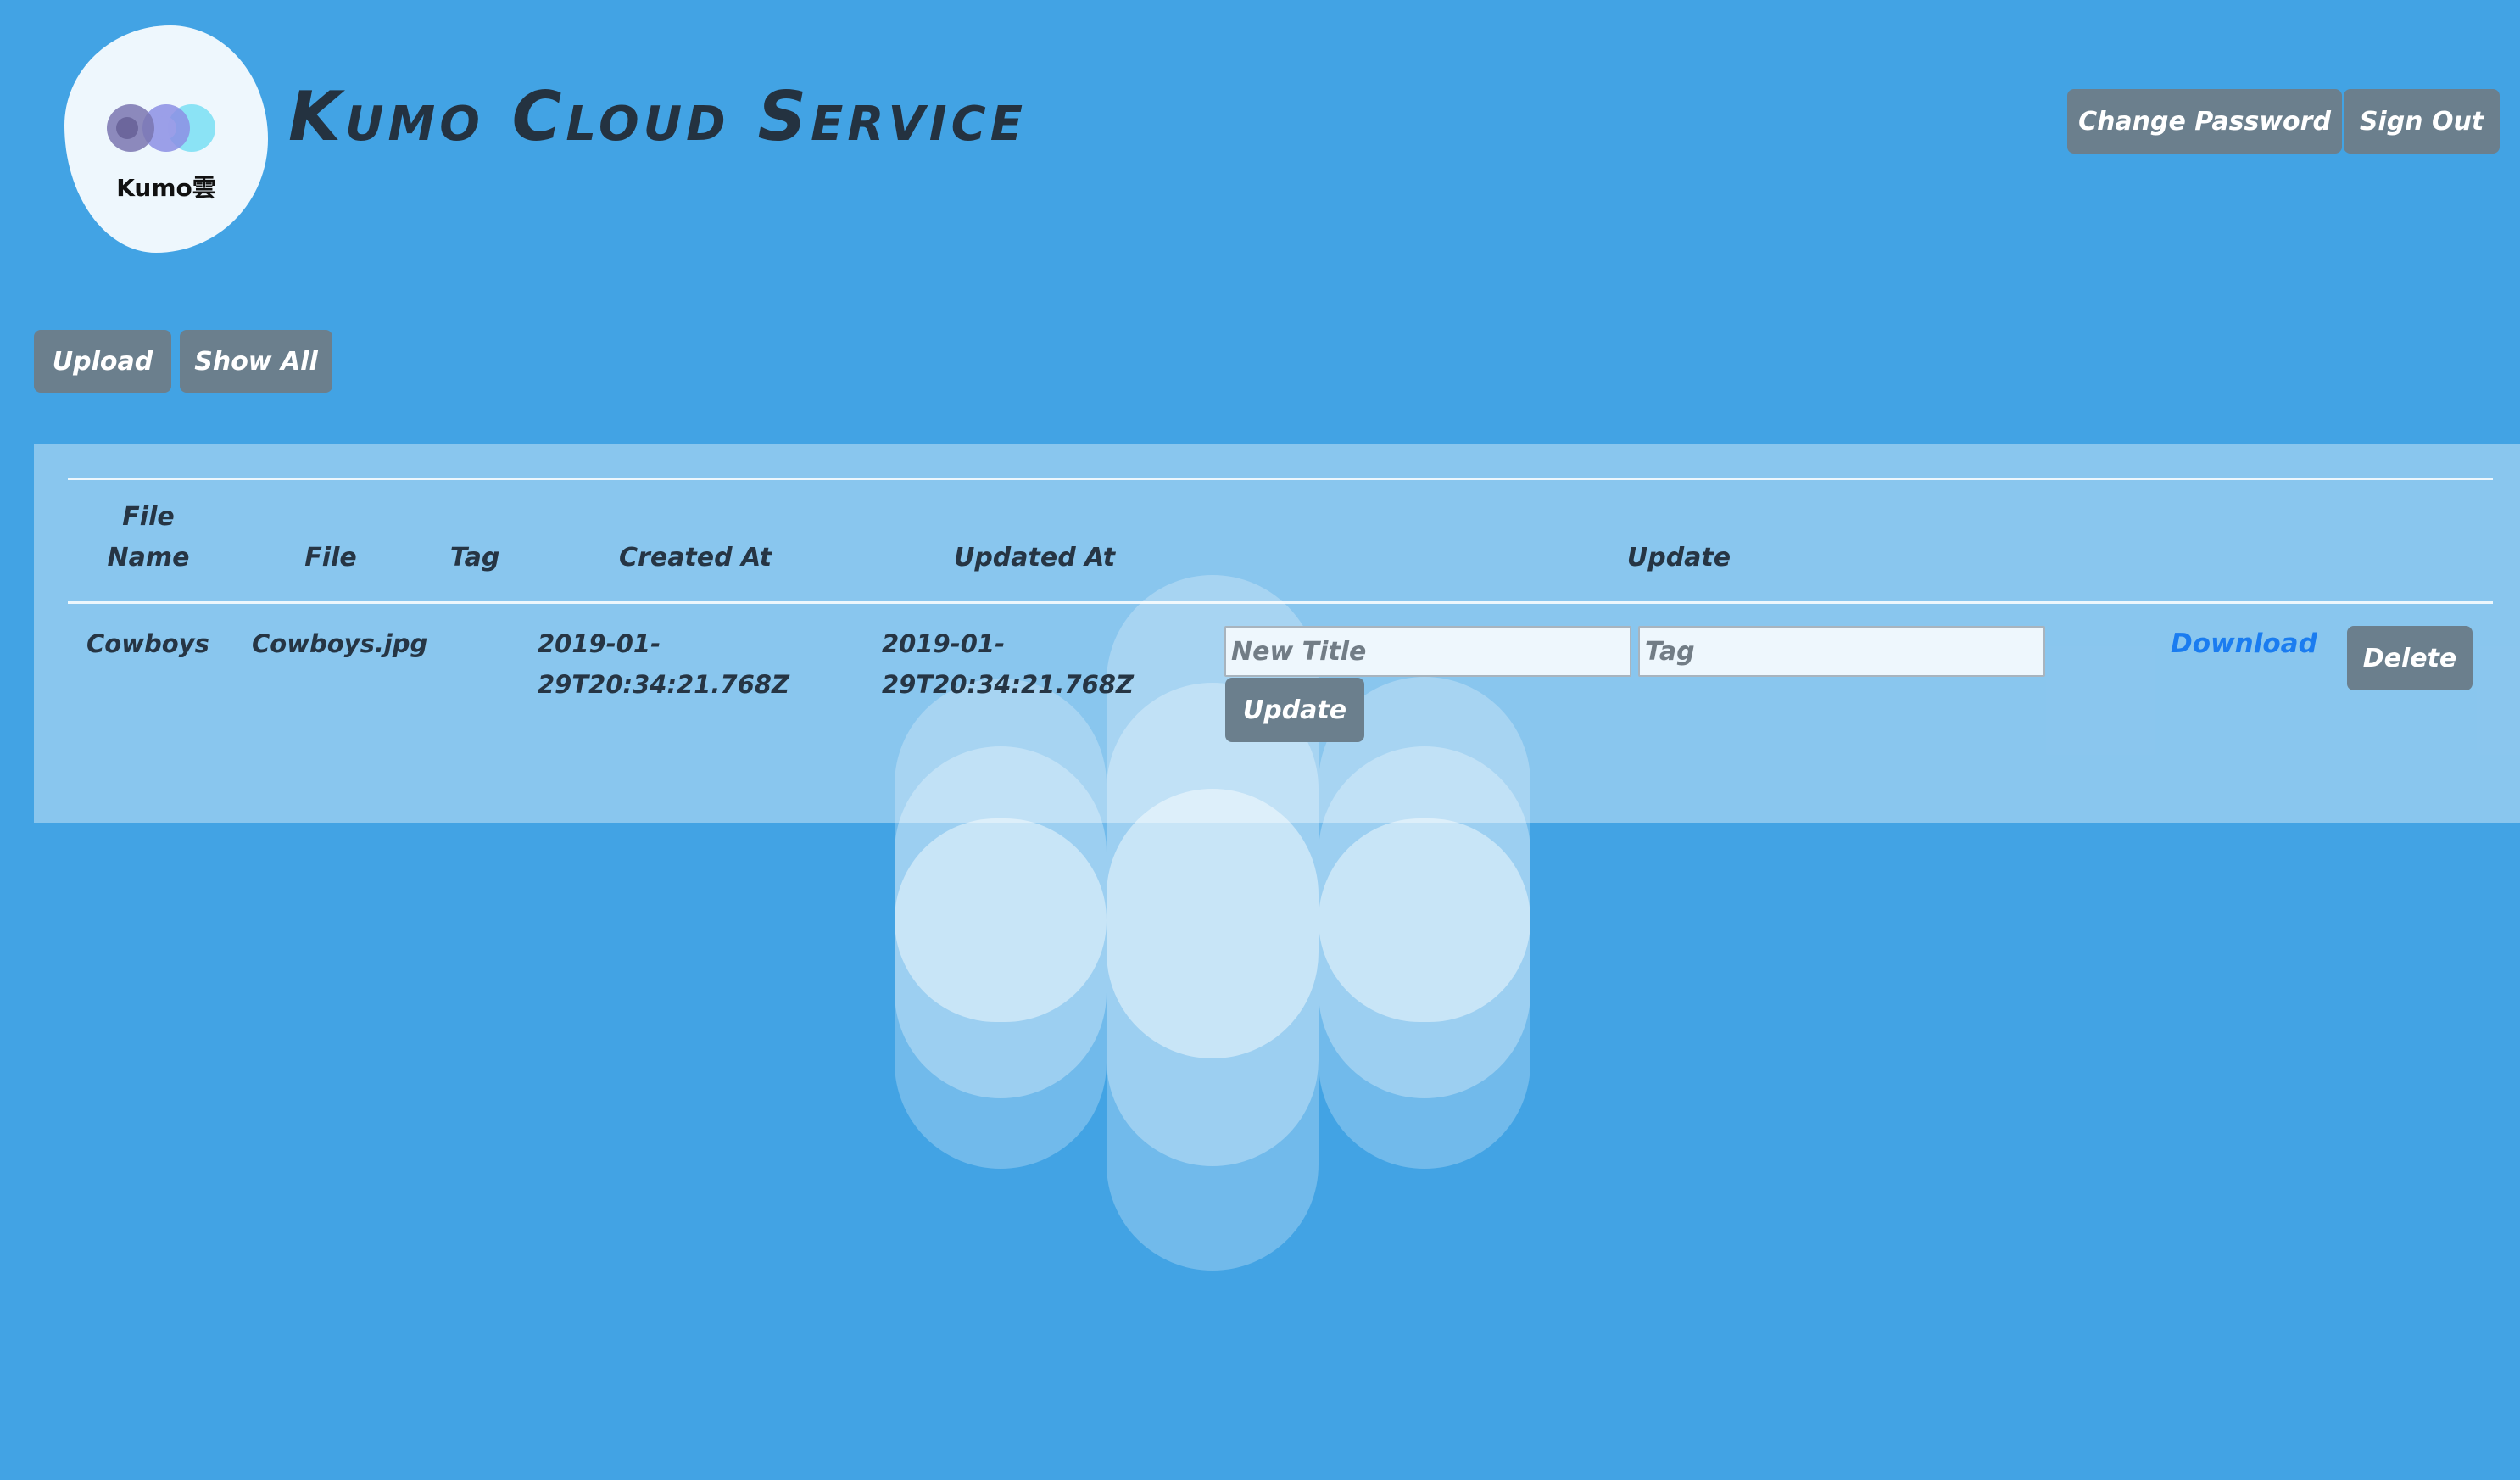 Image resolution: width=2520 pixels, height=1480 pixels. I want to click on tag-input, so click(1842, 651).